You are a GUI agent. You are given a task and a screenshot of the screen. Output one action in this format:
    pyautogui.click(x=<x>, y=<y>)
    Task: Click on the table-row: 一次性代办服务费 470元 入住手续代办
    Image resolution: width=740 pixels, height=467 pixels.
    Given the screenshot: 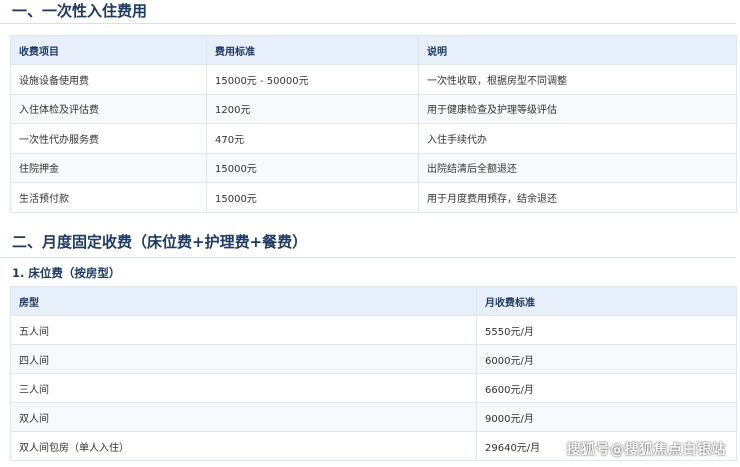 What is the action you would take?
    pyautogui.click(x=373, y=138)
    